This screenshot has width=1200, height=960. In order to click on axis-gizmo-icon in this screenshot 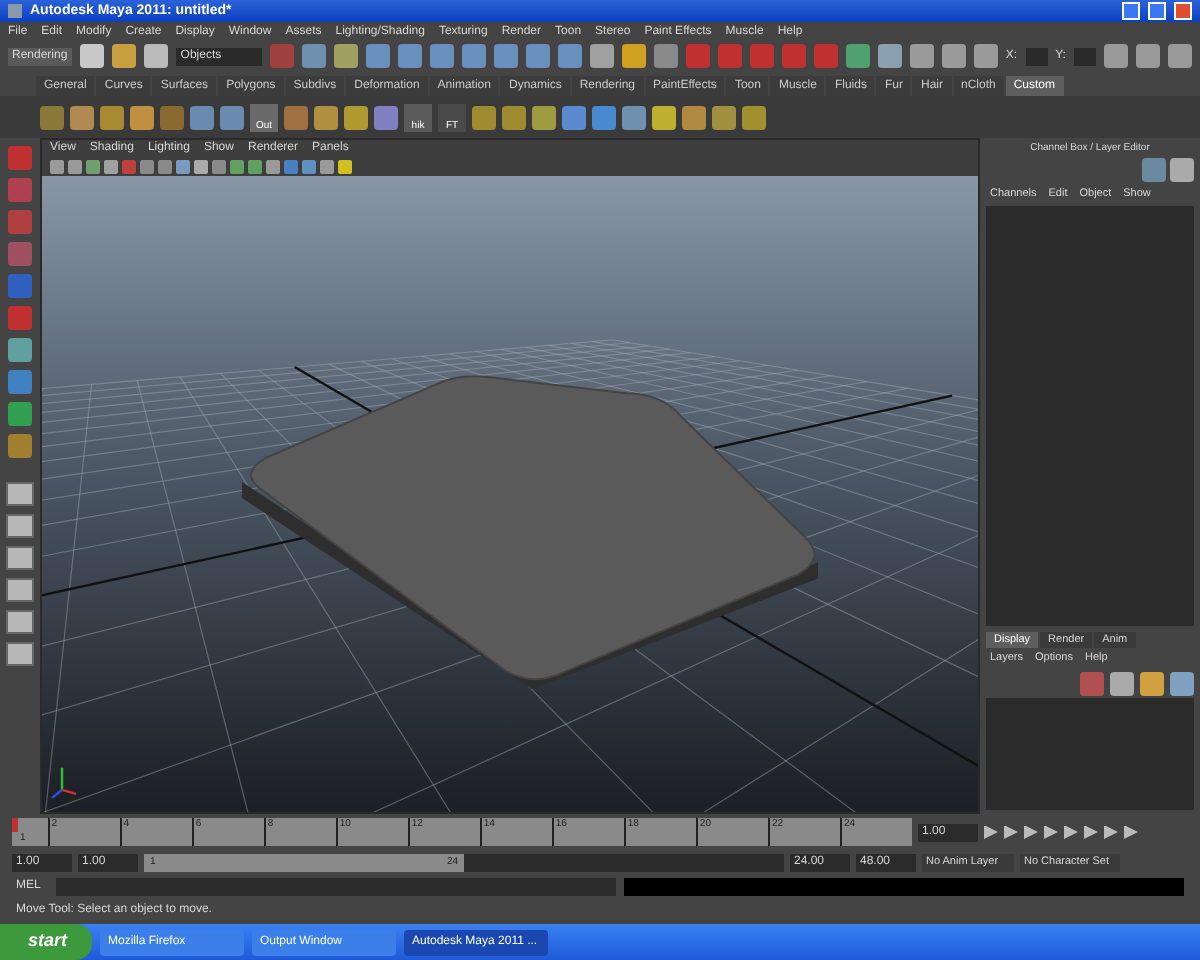, I will do `click(64, 783)`.